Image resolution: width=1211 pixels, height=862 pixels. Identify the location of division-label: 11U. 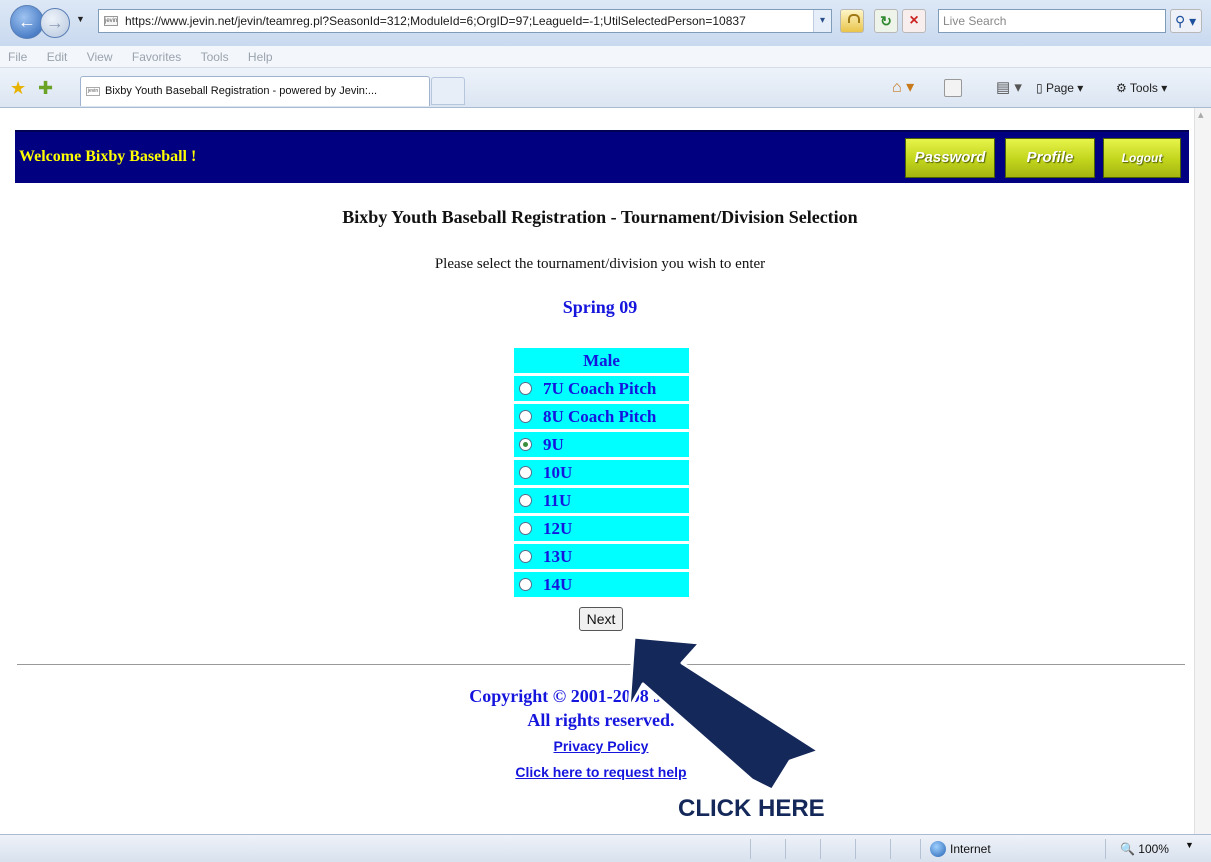
(557, 500).